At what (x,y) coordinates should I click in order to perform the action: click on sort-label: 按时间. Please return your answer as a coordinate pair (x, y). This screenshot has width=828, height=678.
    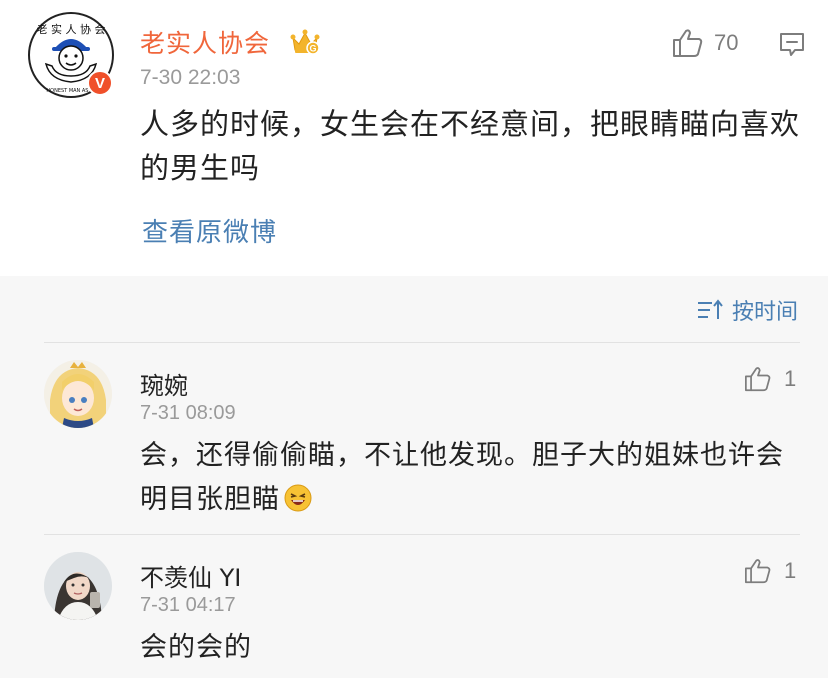
    Looking at the image, I should click on (764, 312).